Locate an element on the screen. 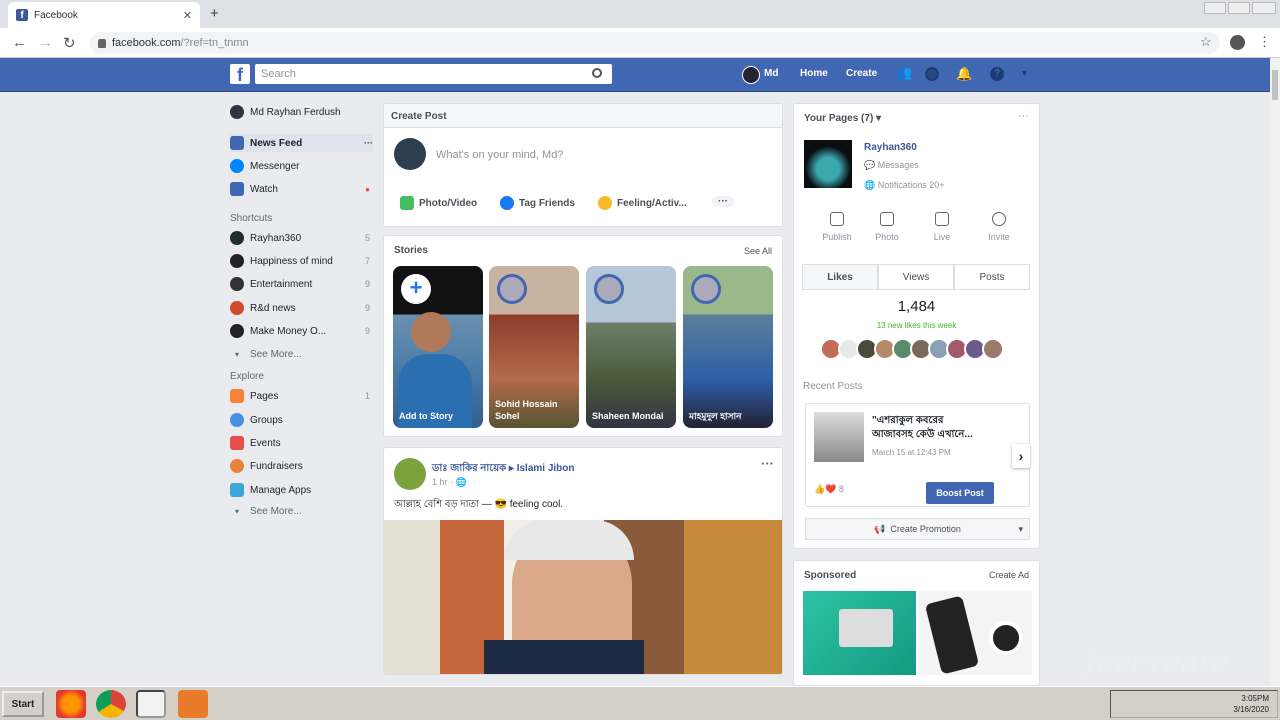  browser-menu-icon: ⋮ is located at coordinates (1264, 42).